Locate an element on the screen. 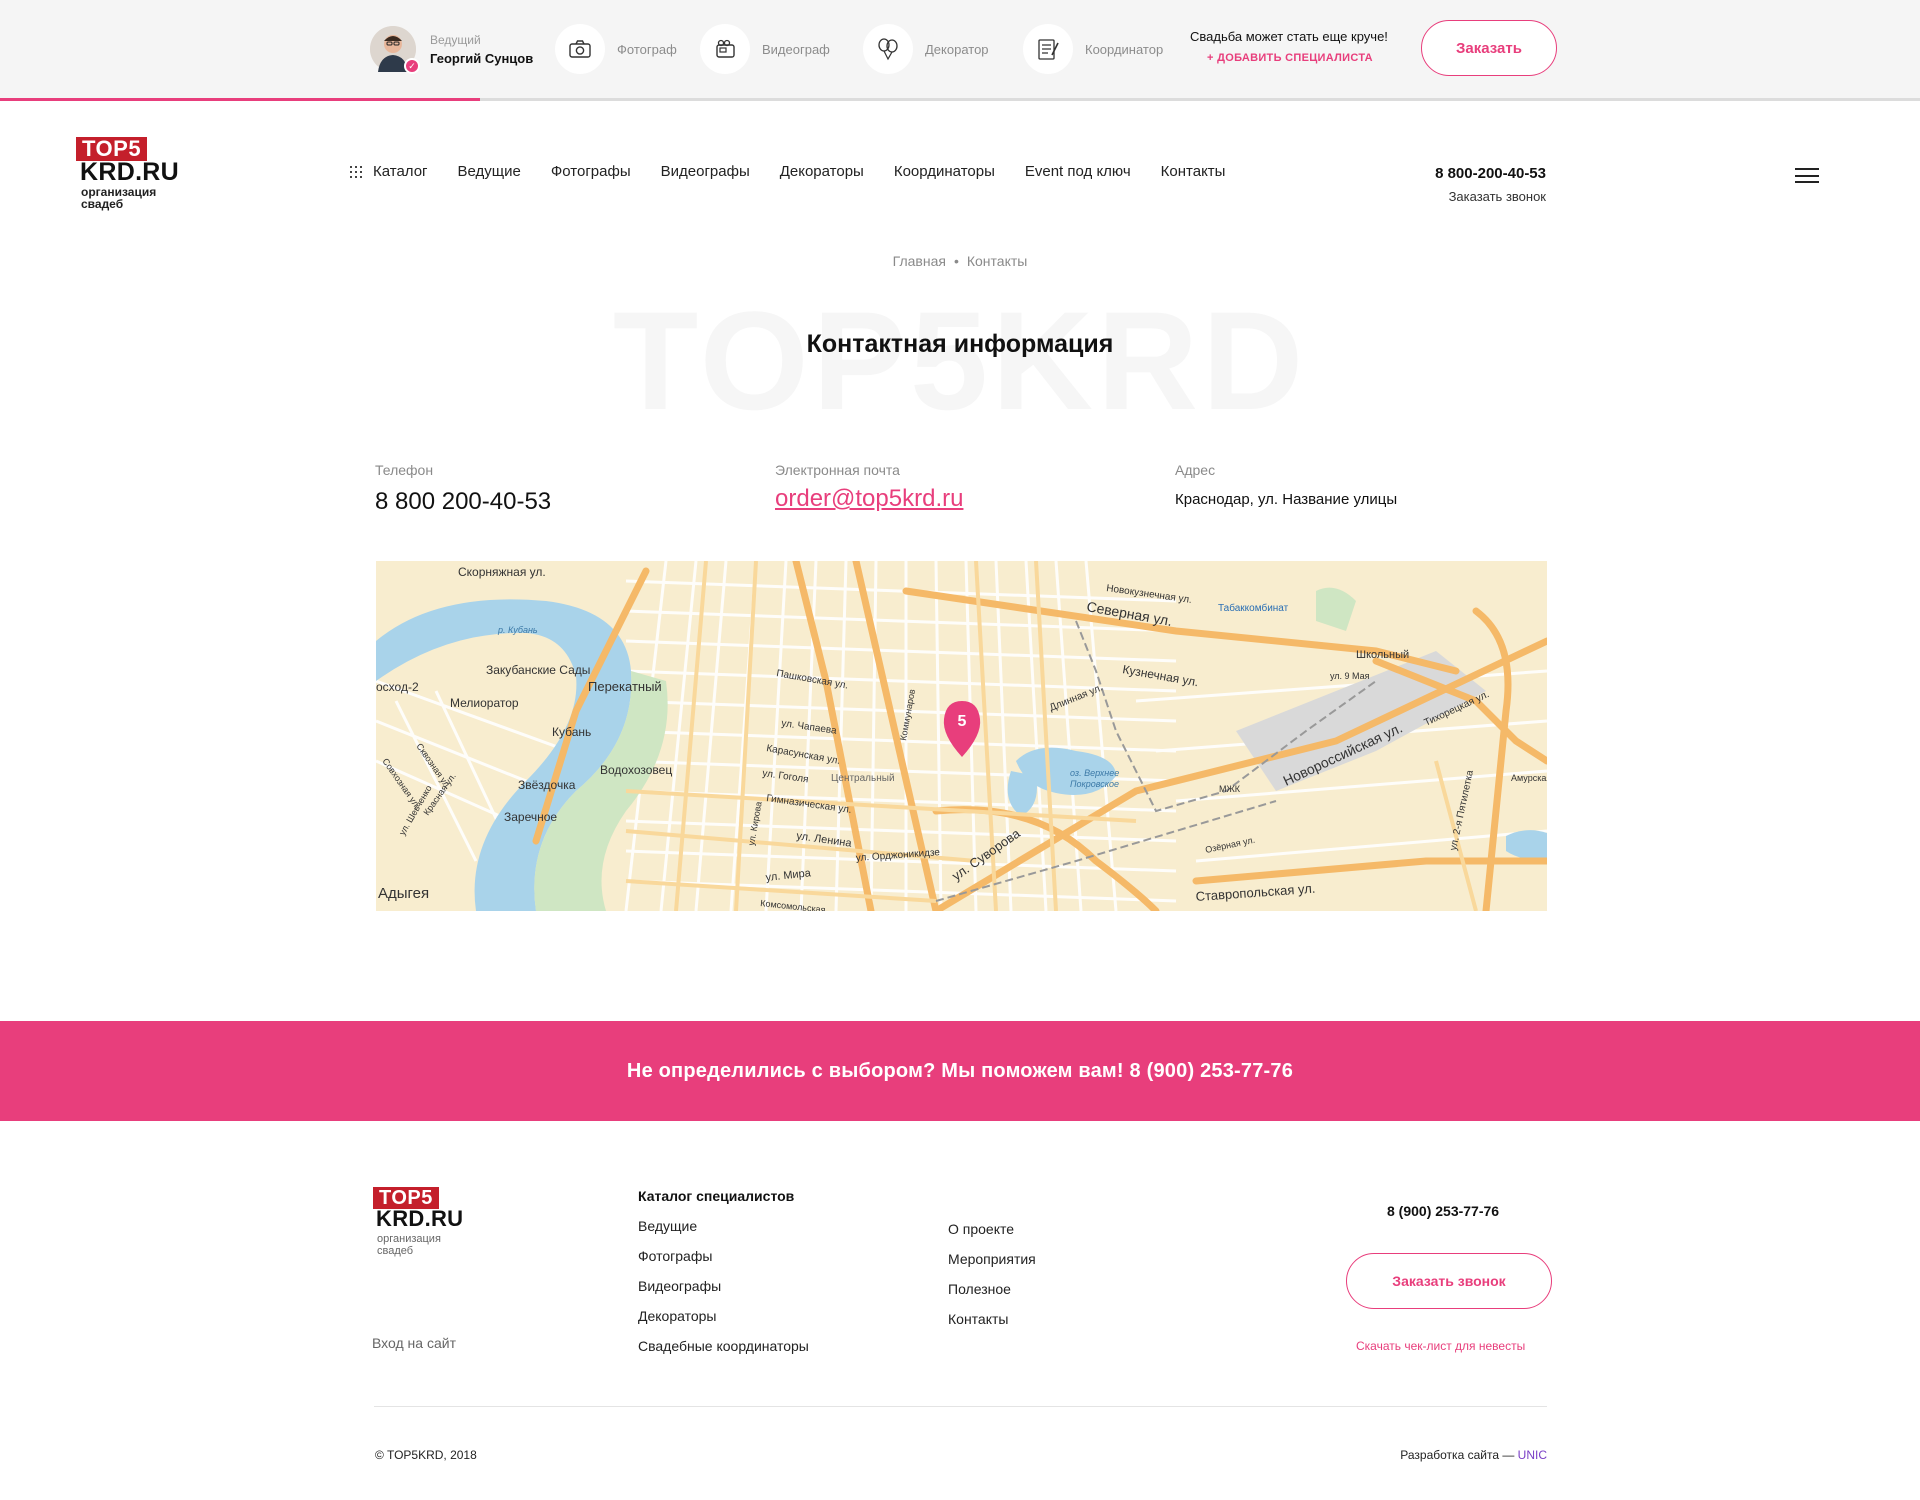  grid-icon is located at coordinates (356, 171).